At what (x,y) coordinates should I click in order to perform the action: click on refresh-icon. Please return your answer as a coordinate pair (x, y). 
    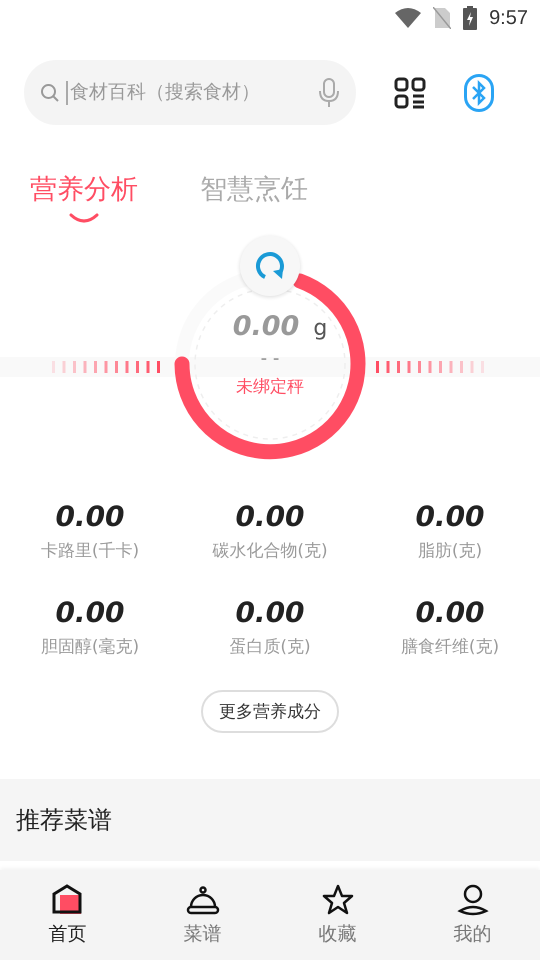
    Looking at the image, I should click on (270, 266).